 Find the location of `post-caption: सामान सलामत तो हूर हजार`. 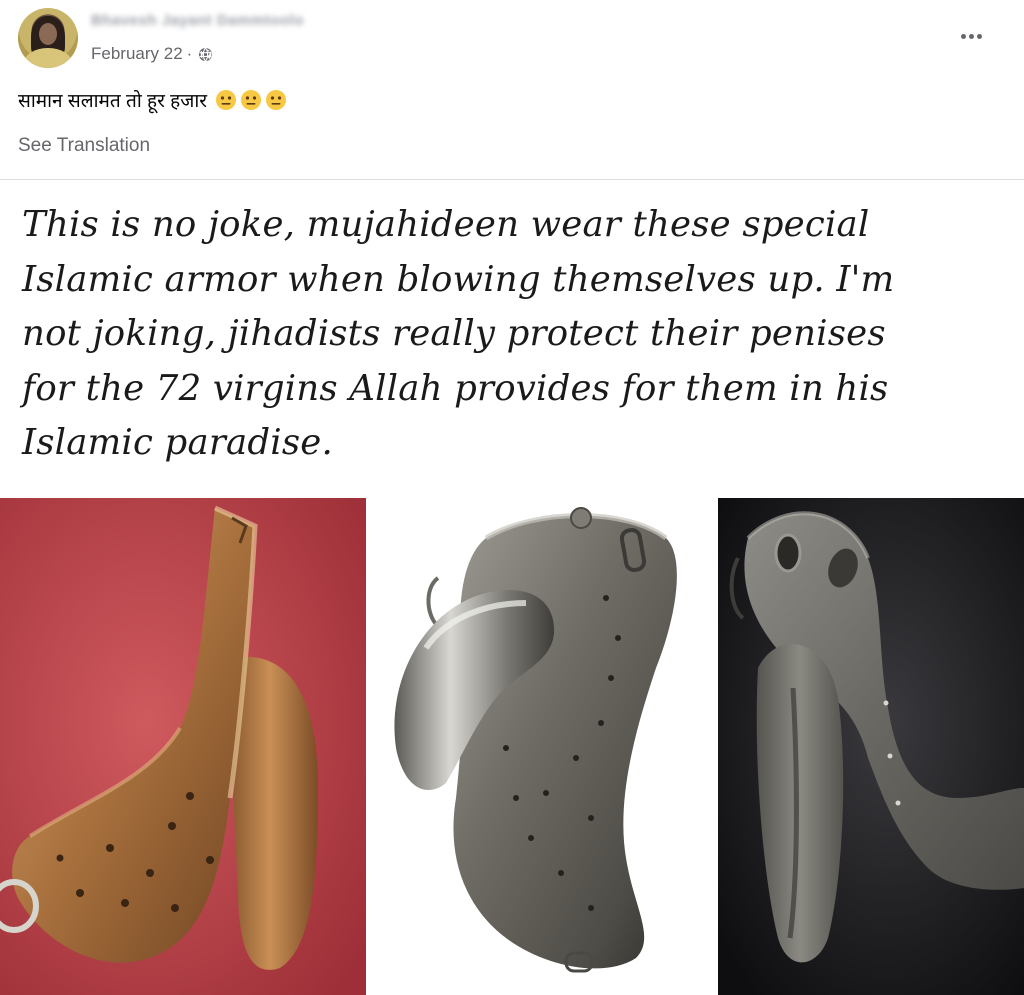

post-caption: सामान सलामत तो हूर हजार is located at coordinates (152, 100).